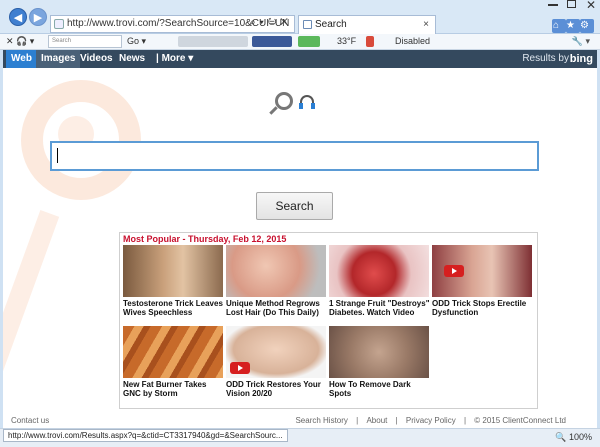 The image size is (600, 447). Describe the element at coordinates (426, 25) in the screenshot. I see `tab-close-icon: ×` at that location.